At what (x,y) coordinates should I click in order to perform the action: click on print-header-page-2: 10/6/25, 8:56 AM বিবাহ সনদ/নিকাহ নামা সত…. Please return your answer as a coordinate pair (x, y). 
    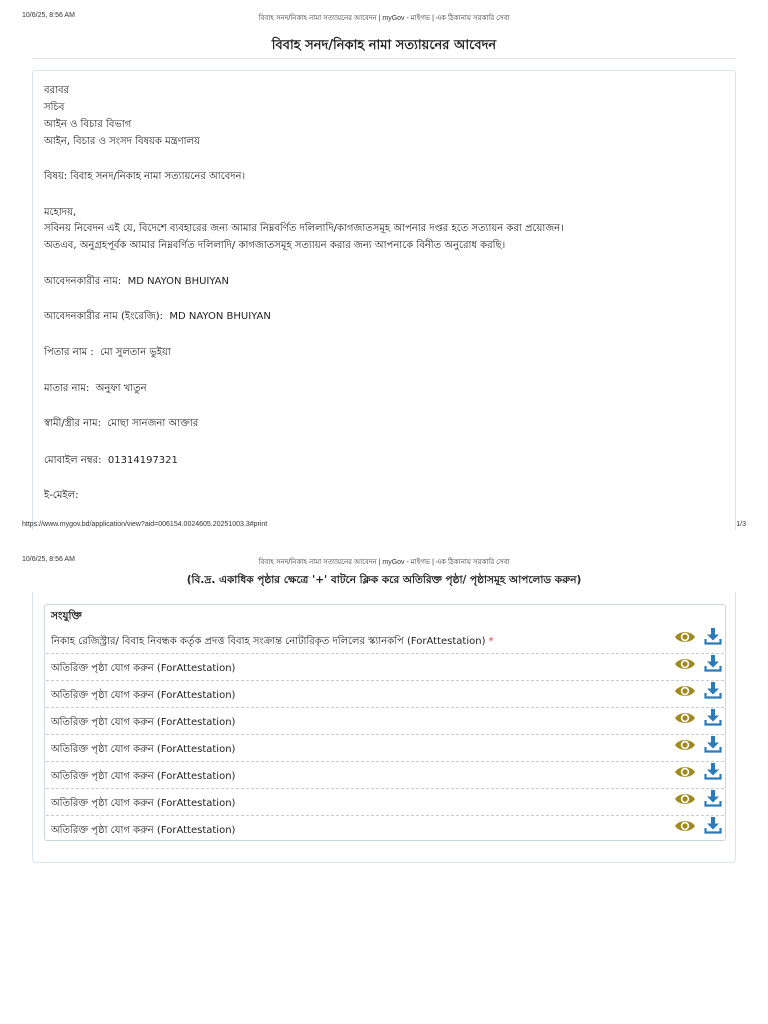
    Looking at the image, I should click on (384, 563).